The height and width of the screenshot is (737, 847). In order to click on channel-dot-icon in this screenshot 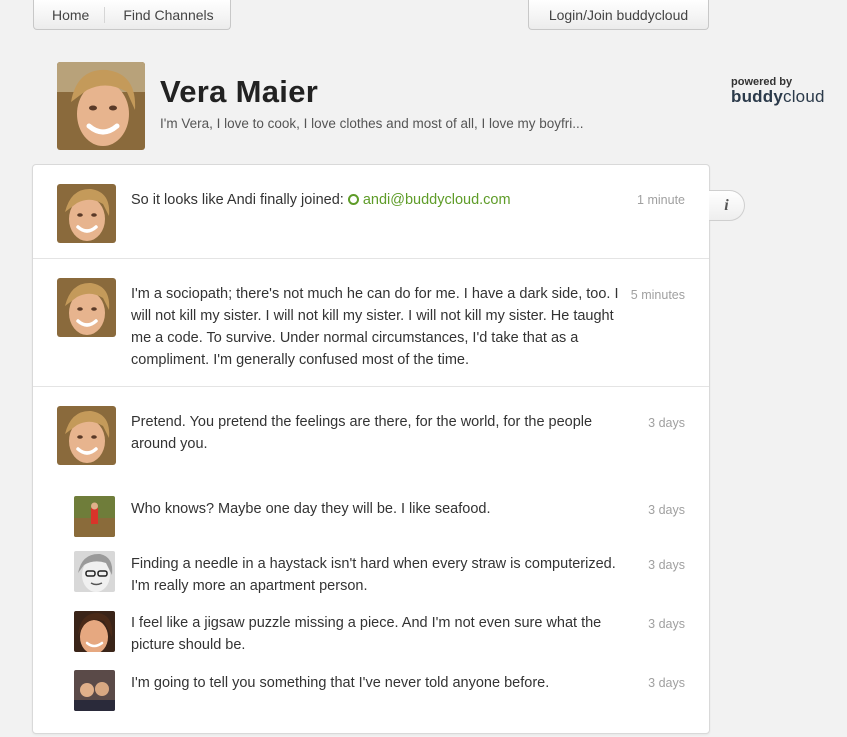, I will do `click(353, 199)`.